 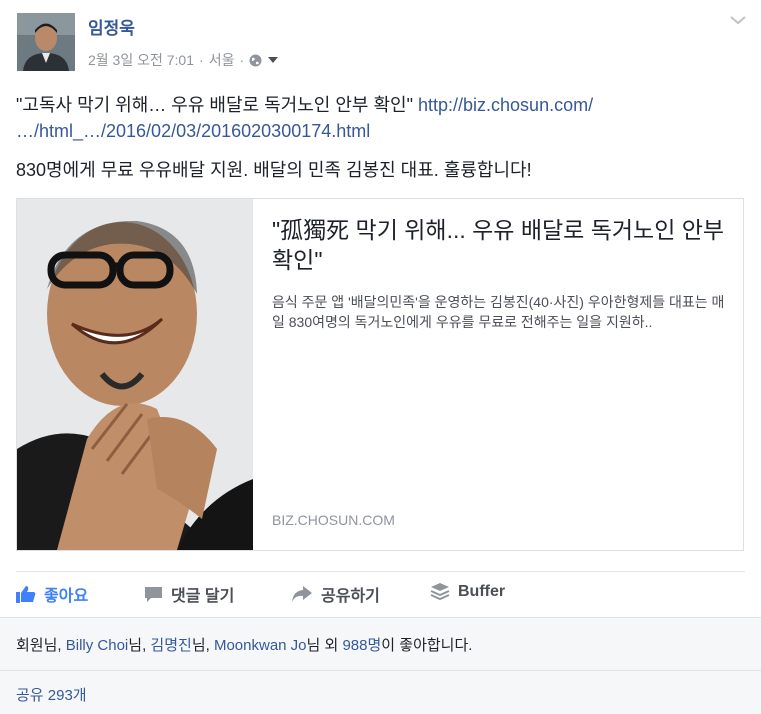 I want to click on buffer-stack-icon, so click(x=440, y=592).